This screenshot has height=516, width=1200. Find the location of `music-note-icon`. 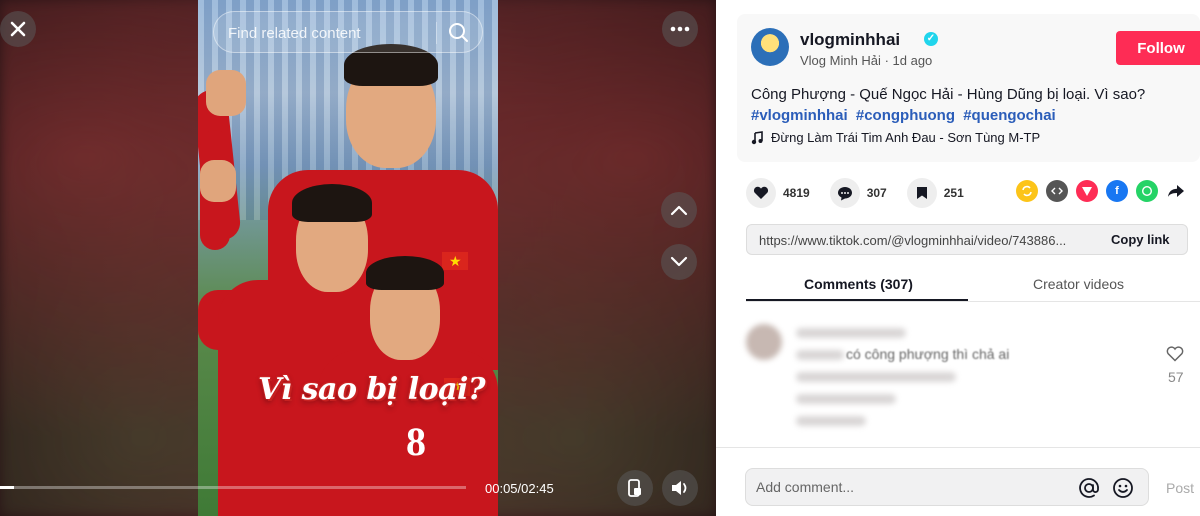

music-note-icon is located at coordinates (757, 137).